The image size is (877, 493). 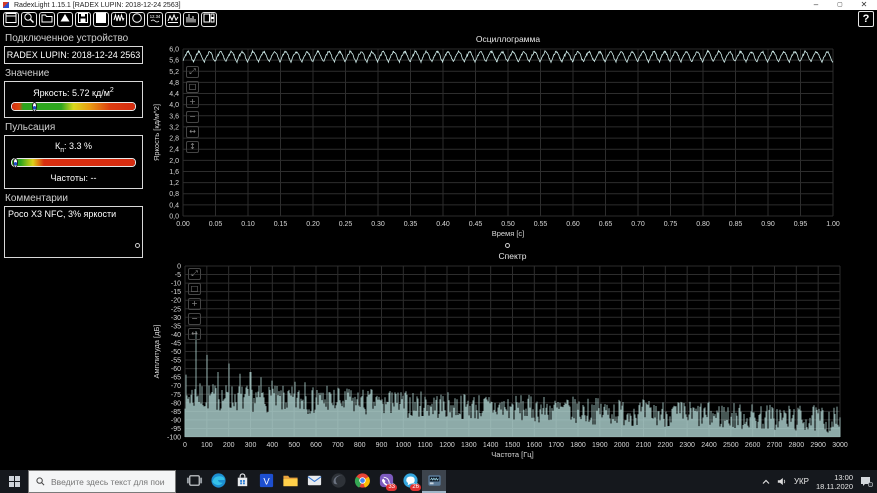 What do you see at coordinates (703, 224) in the screenshot?
I see `x-tick-label: 0.80` at bounding box center [703, 224].